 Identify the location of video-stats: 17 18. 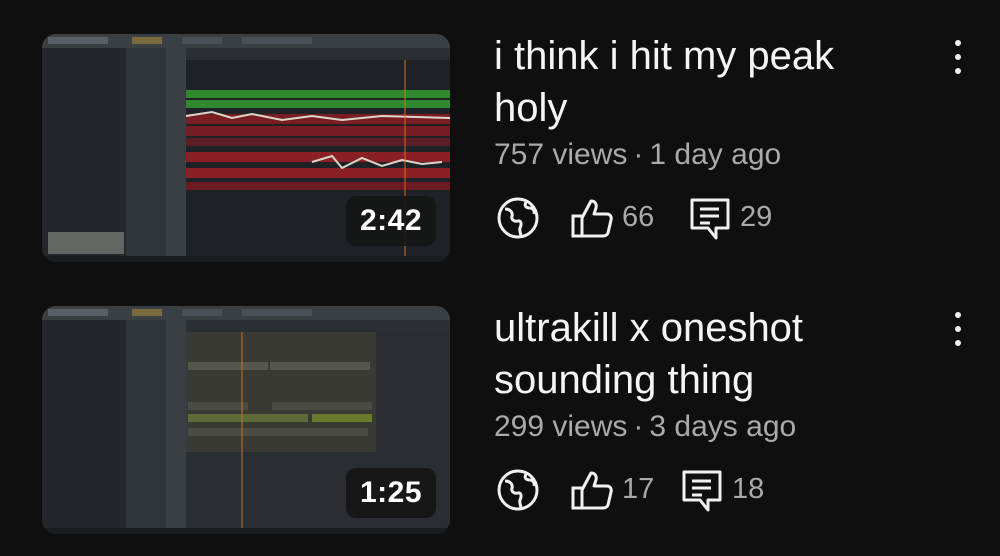
(709, 491).